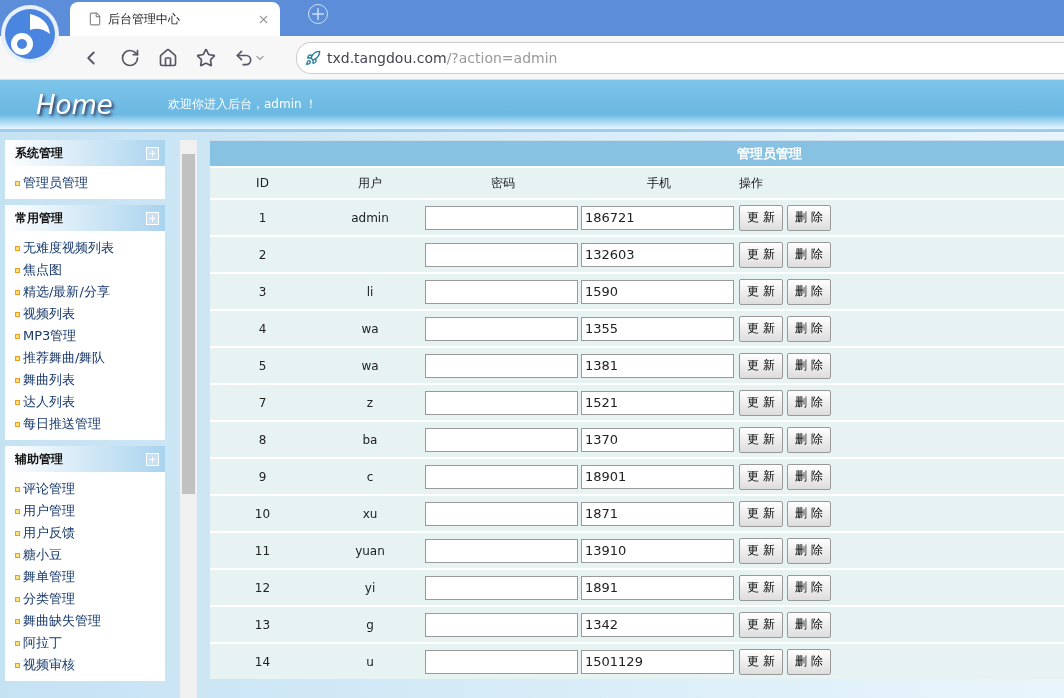  I want to click on table-cell-text: 13, so click(262, 624).